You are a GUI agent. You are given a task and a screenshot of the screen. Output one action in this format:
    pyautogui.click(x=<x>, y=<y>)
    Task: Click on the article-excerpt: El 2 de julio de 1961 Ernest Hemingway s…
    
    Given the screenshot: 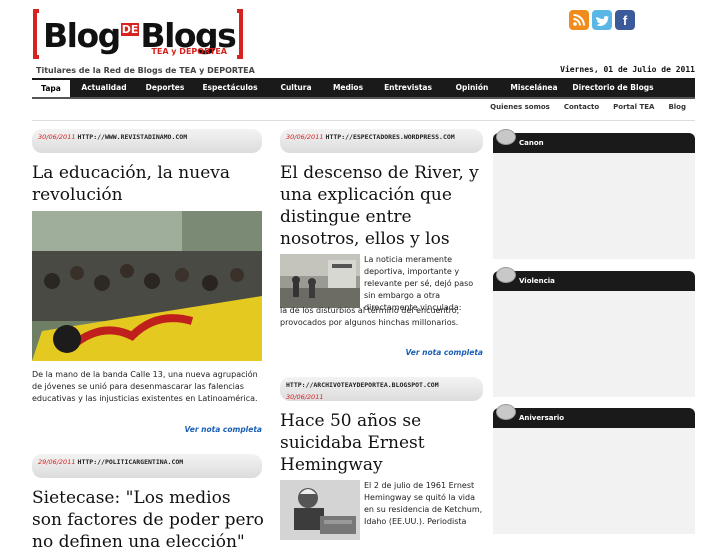 What is the action you would take?
    pyautogui.click(x=423, y=503)
    